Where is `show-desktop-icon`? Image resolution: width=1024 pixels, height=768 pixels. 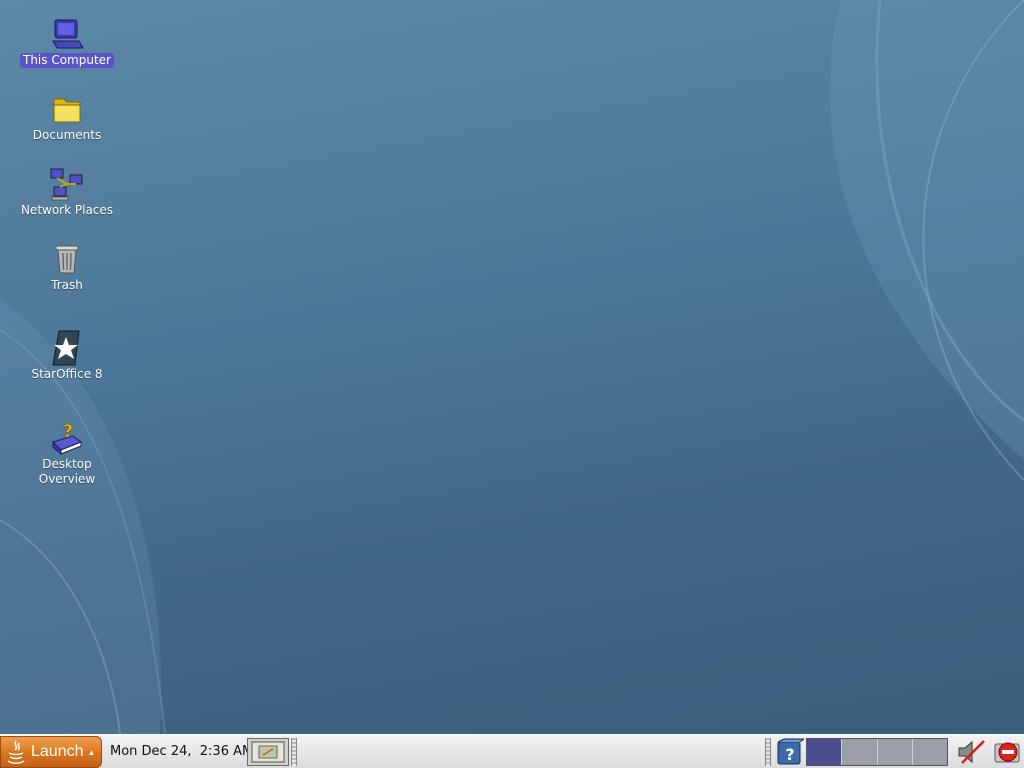 show-desktop-icon is located at coordinates (268, 752).